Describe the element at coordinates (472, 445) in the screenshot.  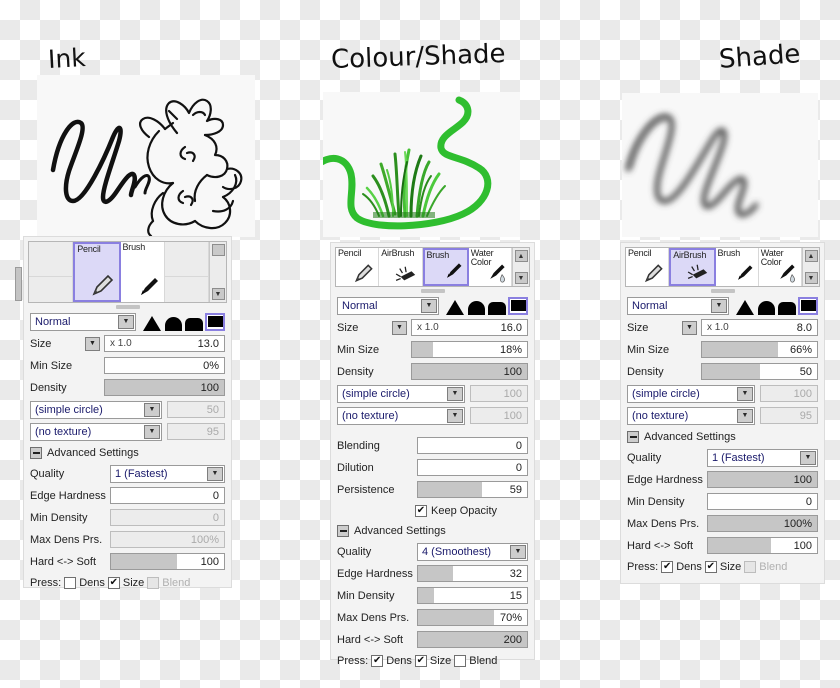
I see `blending-slider: 0` at that location.